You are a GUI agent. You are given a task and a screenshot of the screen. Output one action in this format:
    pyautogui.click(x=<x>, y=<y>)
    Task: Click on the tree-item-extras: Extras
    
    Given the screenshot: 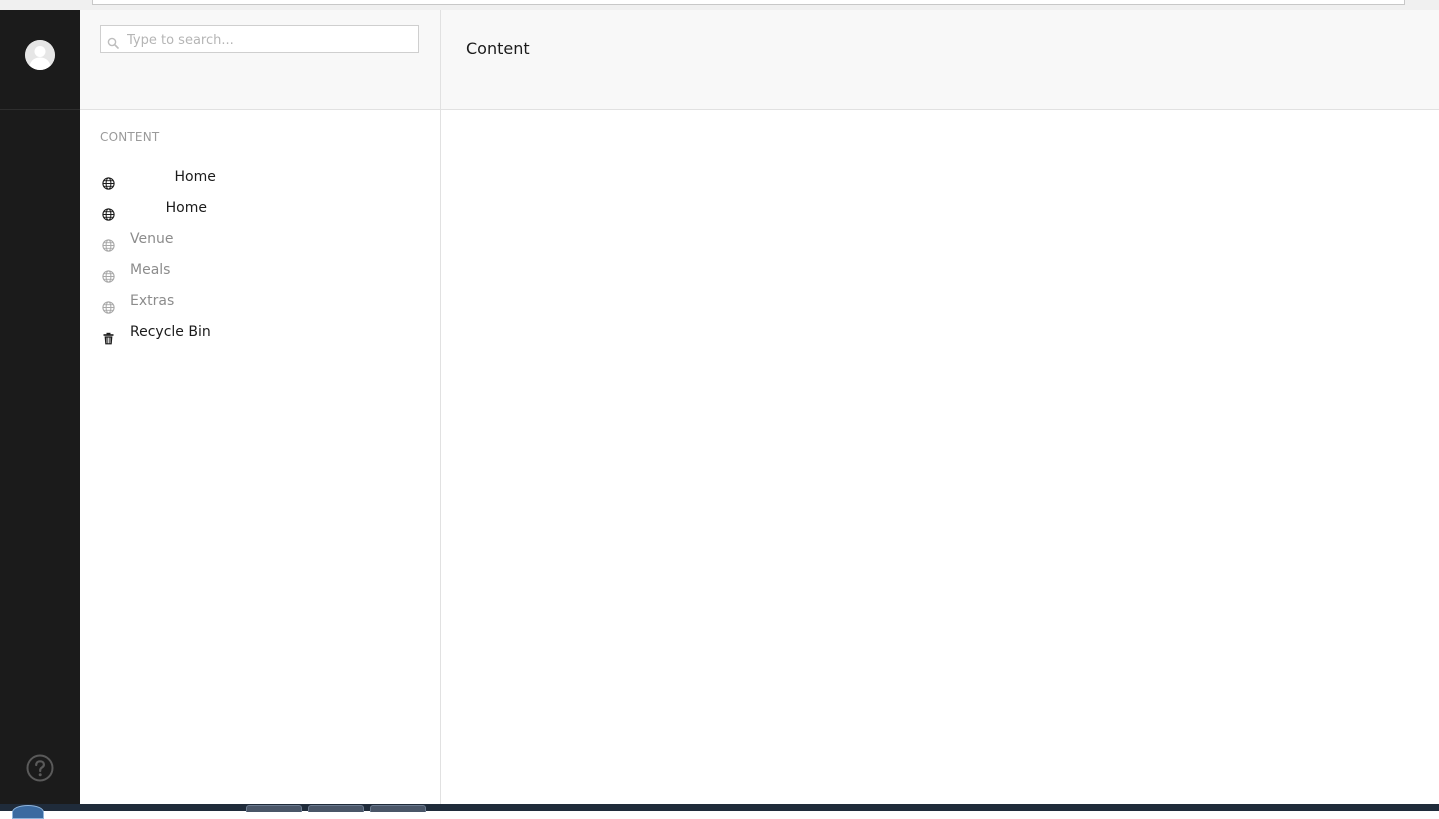 What is the action you would take?
    pyautogui.click(x=265, y=301)
    